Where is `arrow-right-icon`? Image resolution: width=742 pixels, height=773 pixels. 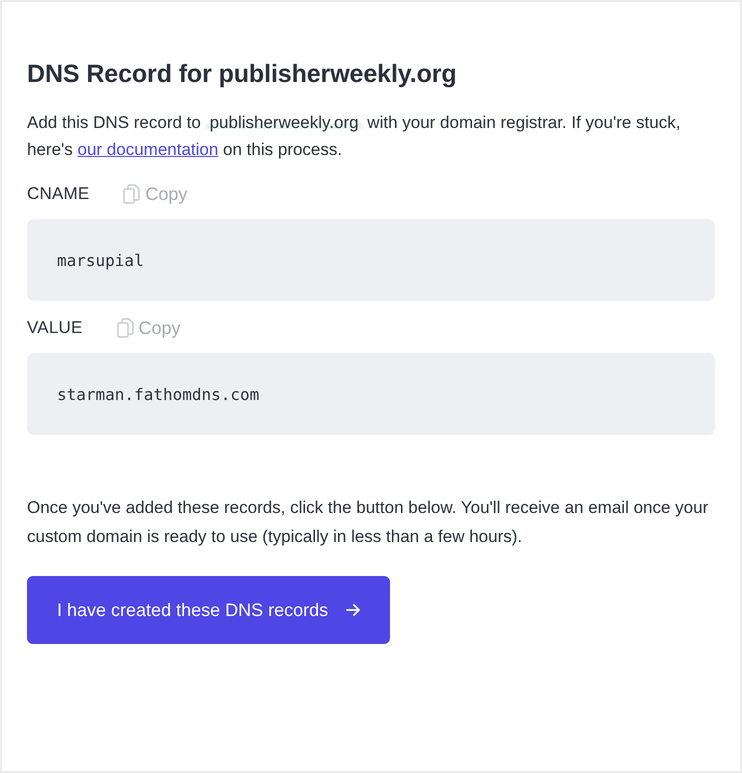
arrow-right-icon is located at coordinates (353, 610).